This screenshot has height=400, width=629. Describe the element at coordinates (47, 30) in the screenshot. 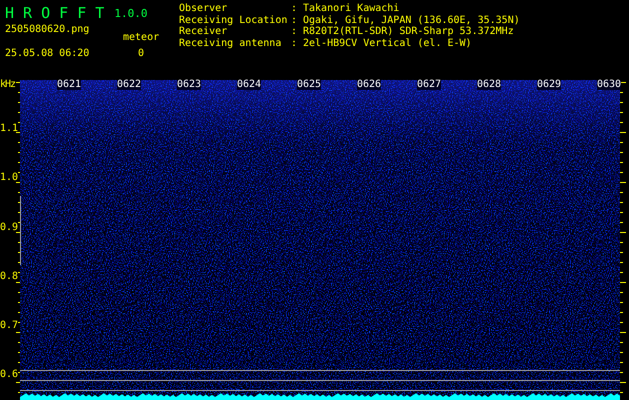

I see `filename: 2505080620.png` at that location.